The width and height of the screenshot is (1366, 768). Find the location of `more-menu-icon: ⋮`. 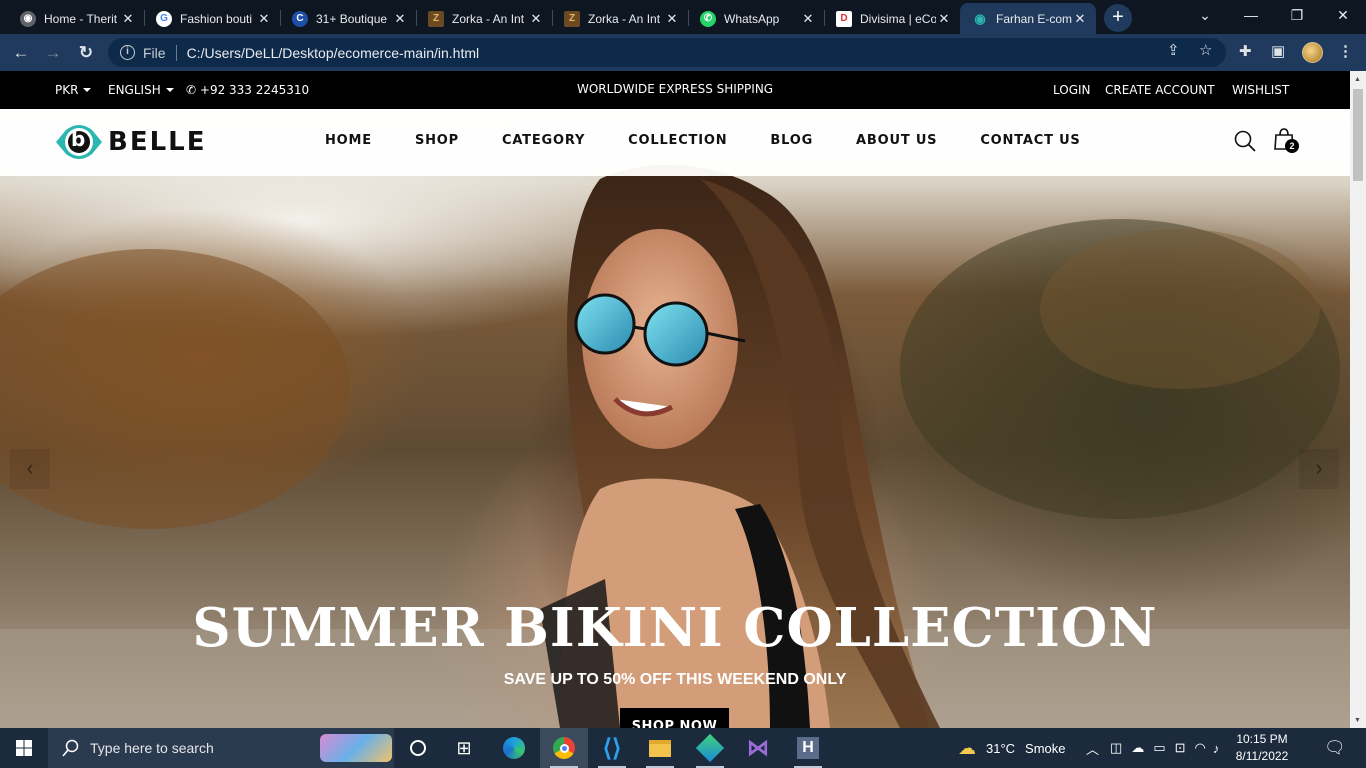

more-menu-icon: ⋮ is located at coordinates (1345, 51).